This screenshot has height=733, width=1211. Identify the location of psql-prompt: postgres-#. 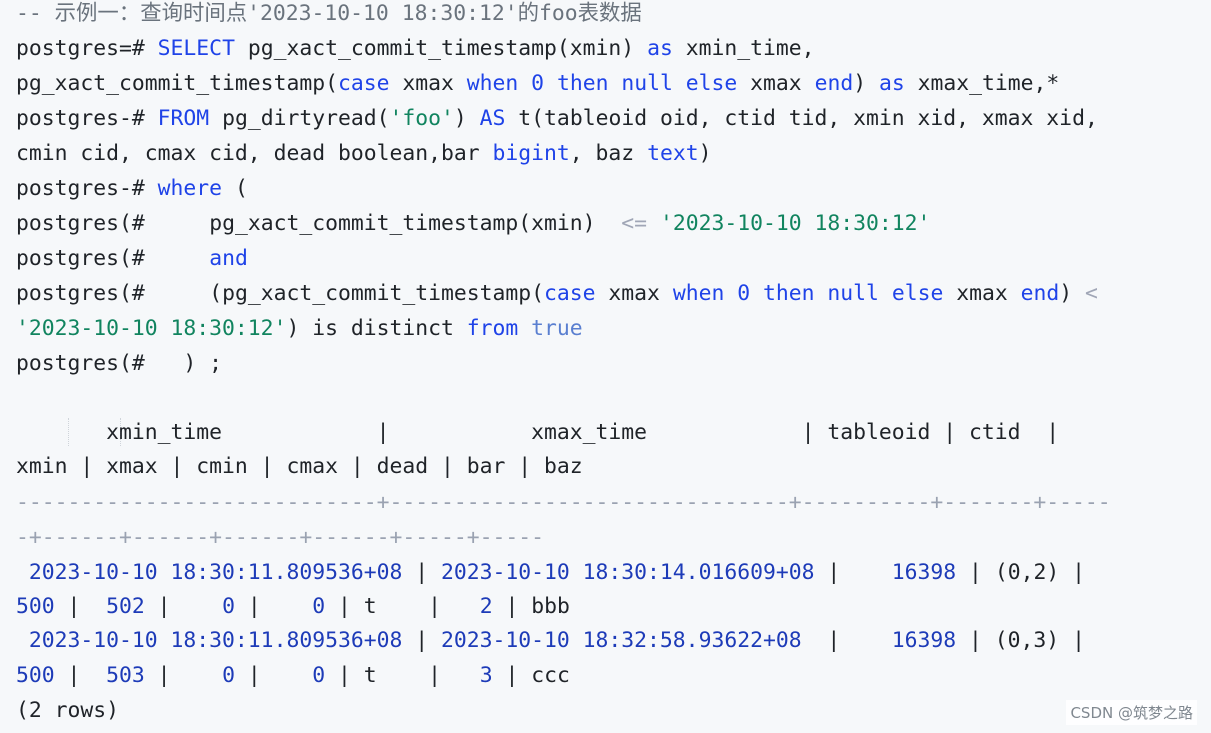
(87, 188).